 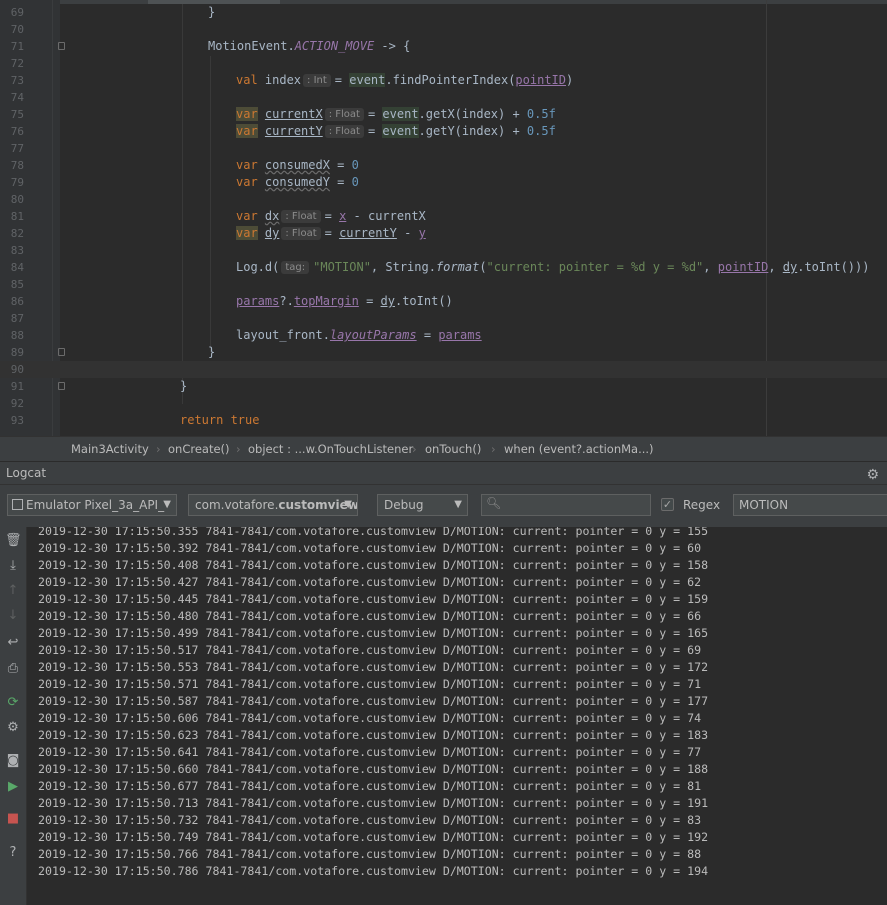 What do you see at coordinates (387, 301) in the screenshot?
I see `code-token: dy` at bounding box center [387, 301].